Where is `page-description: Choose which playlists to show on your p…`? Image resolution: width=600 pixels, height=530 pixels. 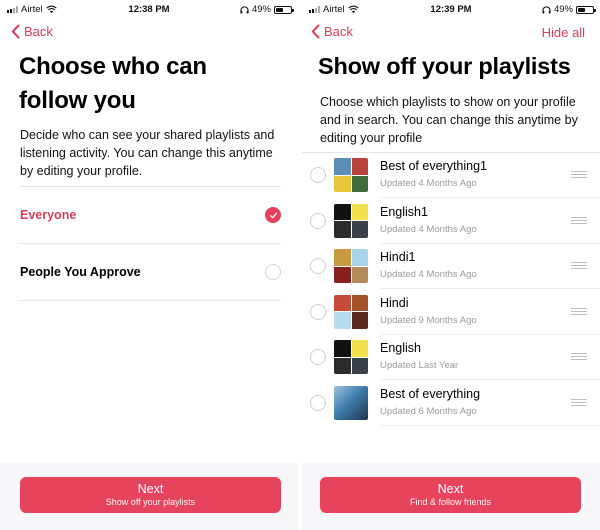 page-description: Choose which playlists to show on your p… is located at coordinates (449, 120).